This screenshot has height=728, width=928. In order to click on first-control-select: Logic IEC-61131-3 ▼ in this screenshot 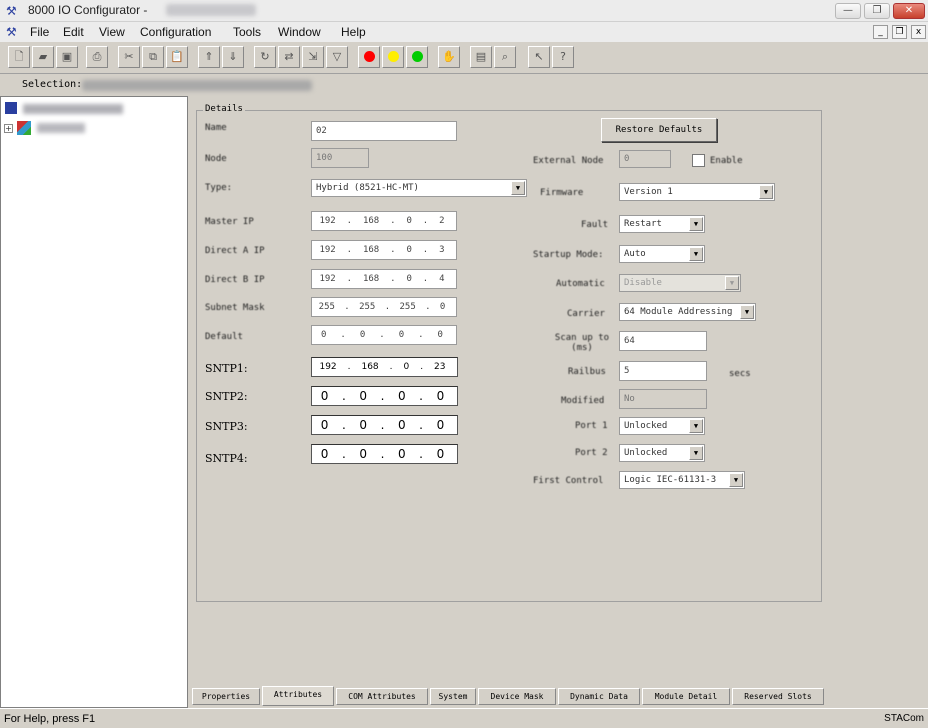, I will do `click(682, 480)`.